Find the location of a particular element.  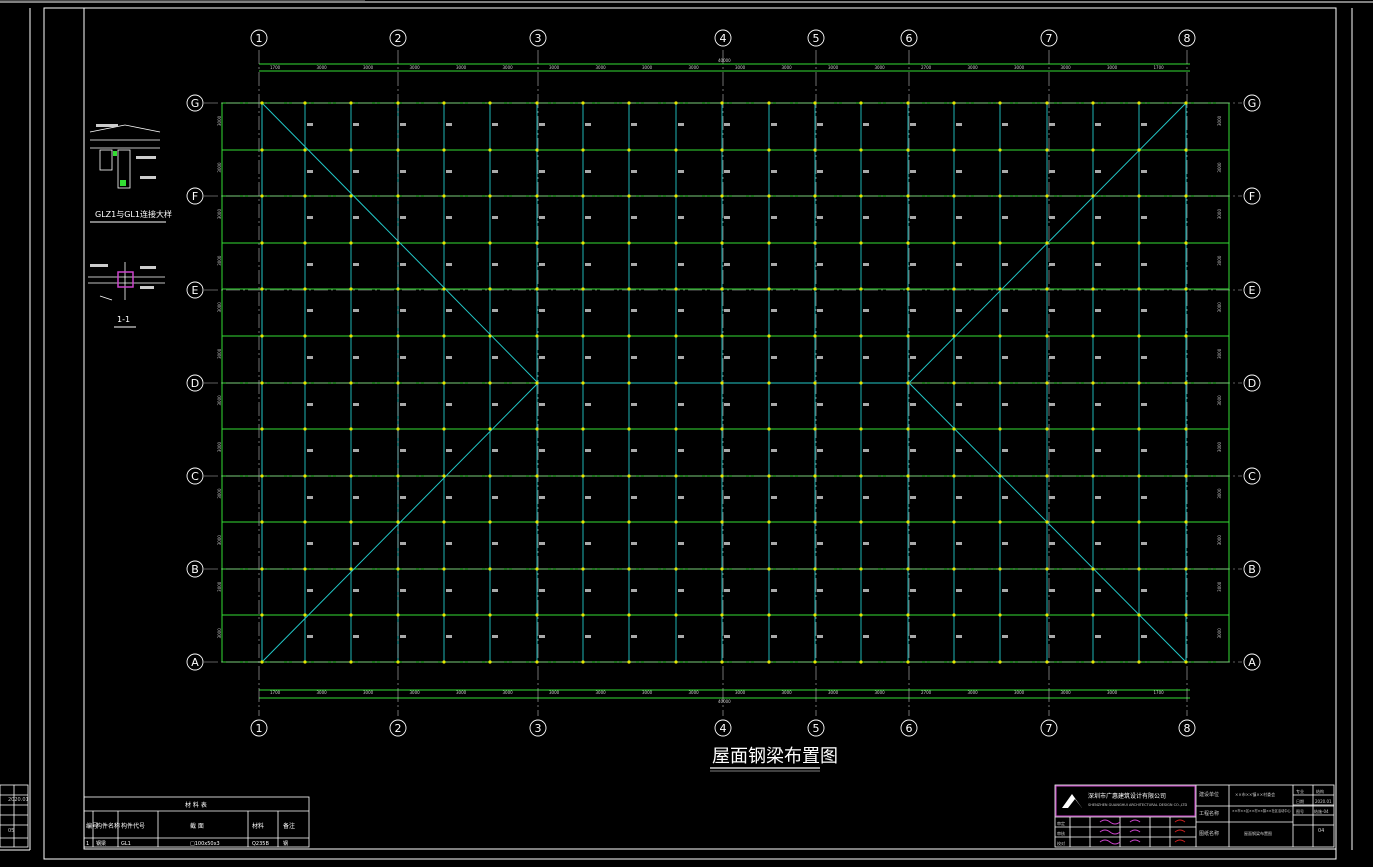

drawing-name-label: 图纸名称 is located at coordinates (1209, 833).